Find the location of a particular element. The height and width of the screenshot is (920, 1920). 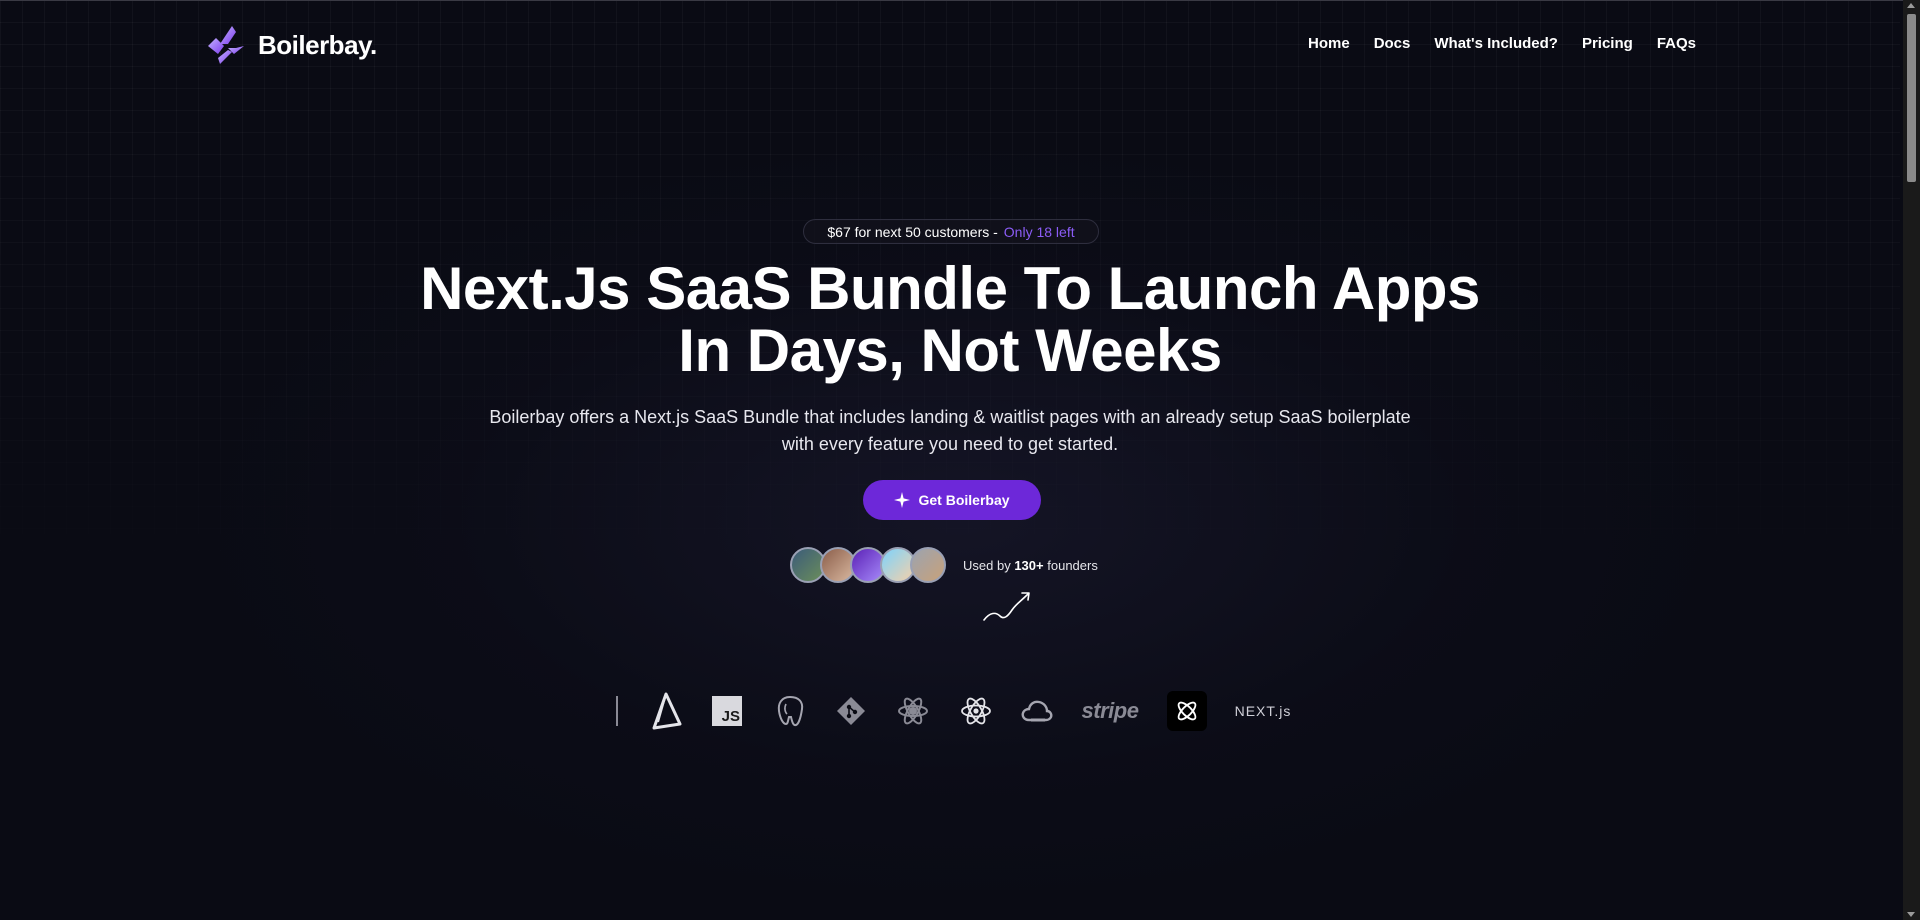

postgresql-icon is located at coordinates (790, 711).